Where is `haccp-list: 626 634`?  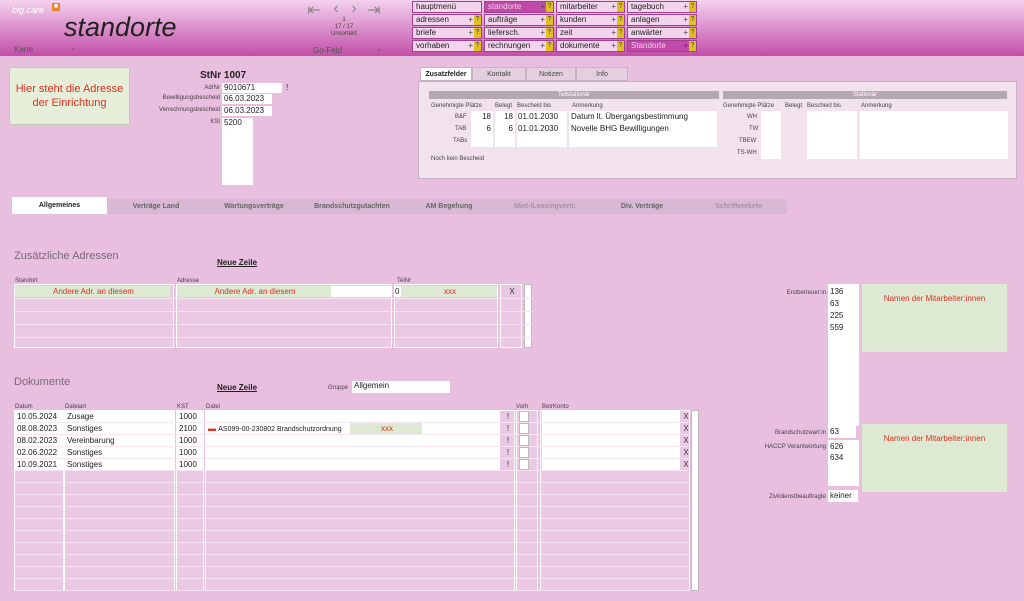 haccp-list: 626 634 is located at coordinates (843, 463).